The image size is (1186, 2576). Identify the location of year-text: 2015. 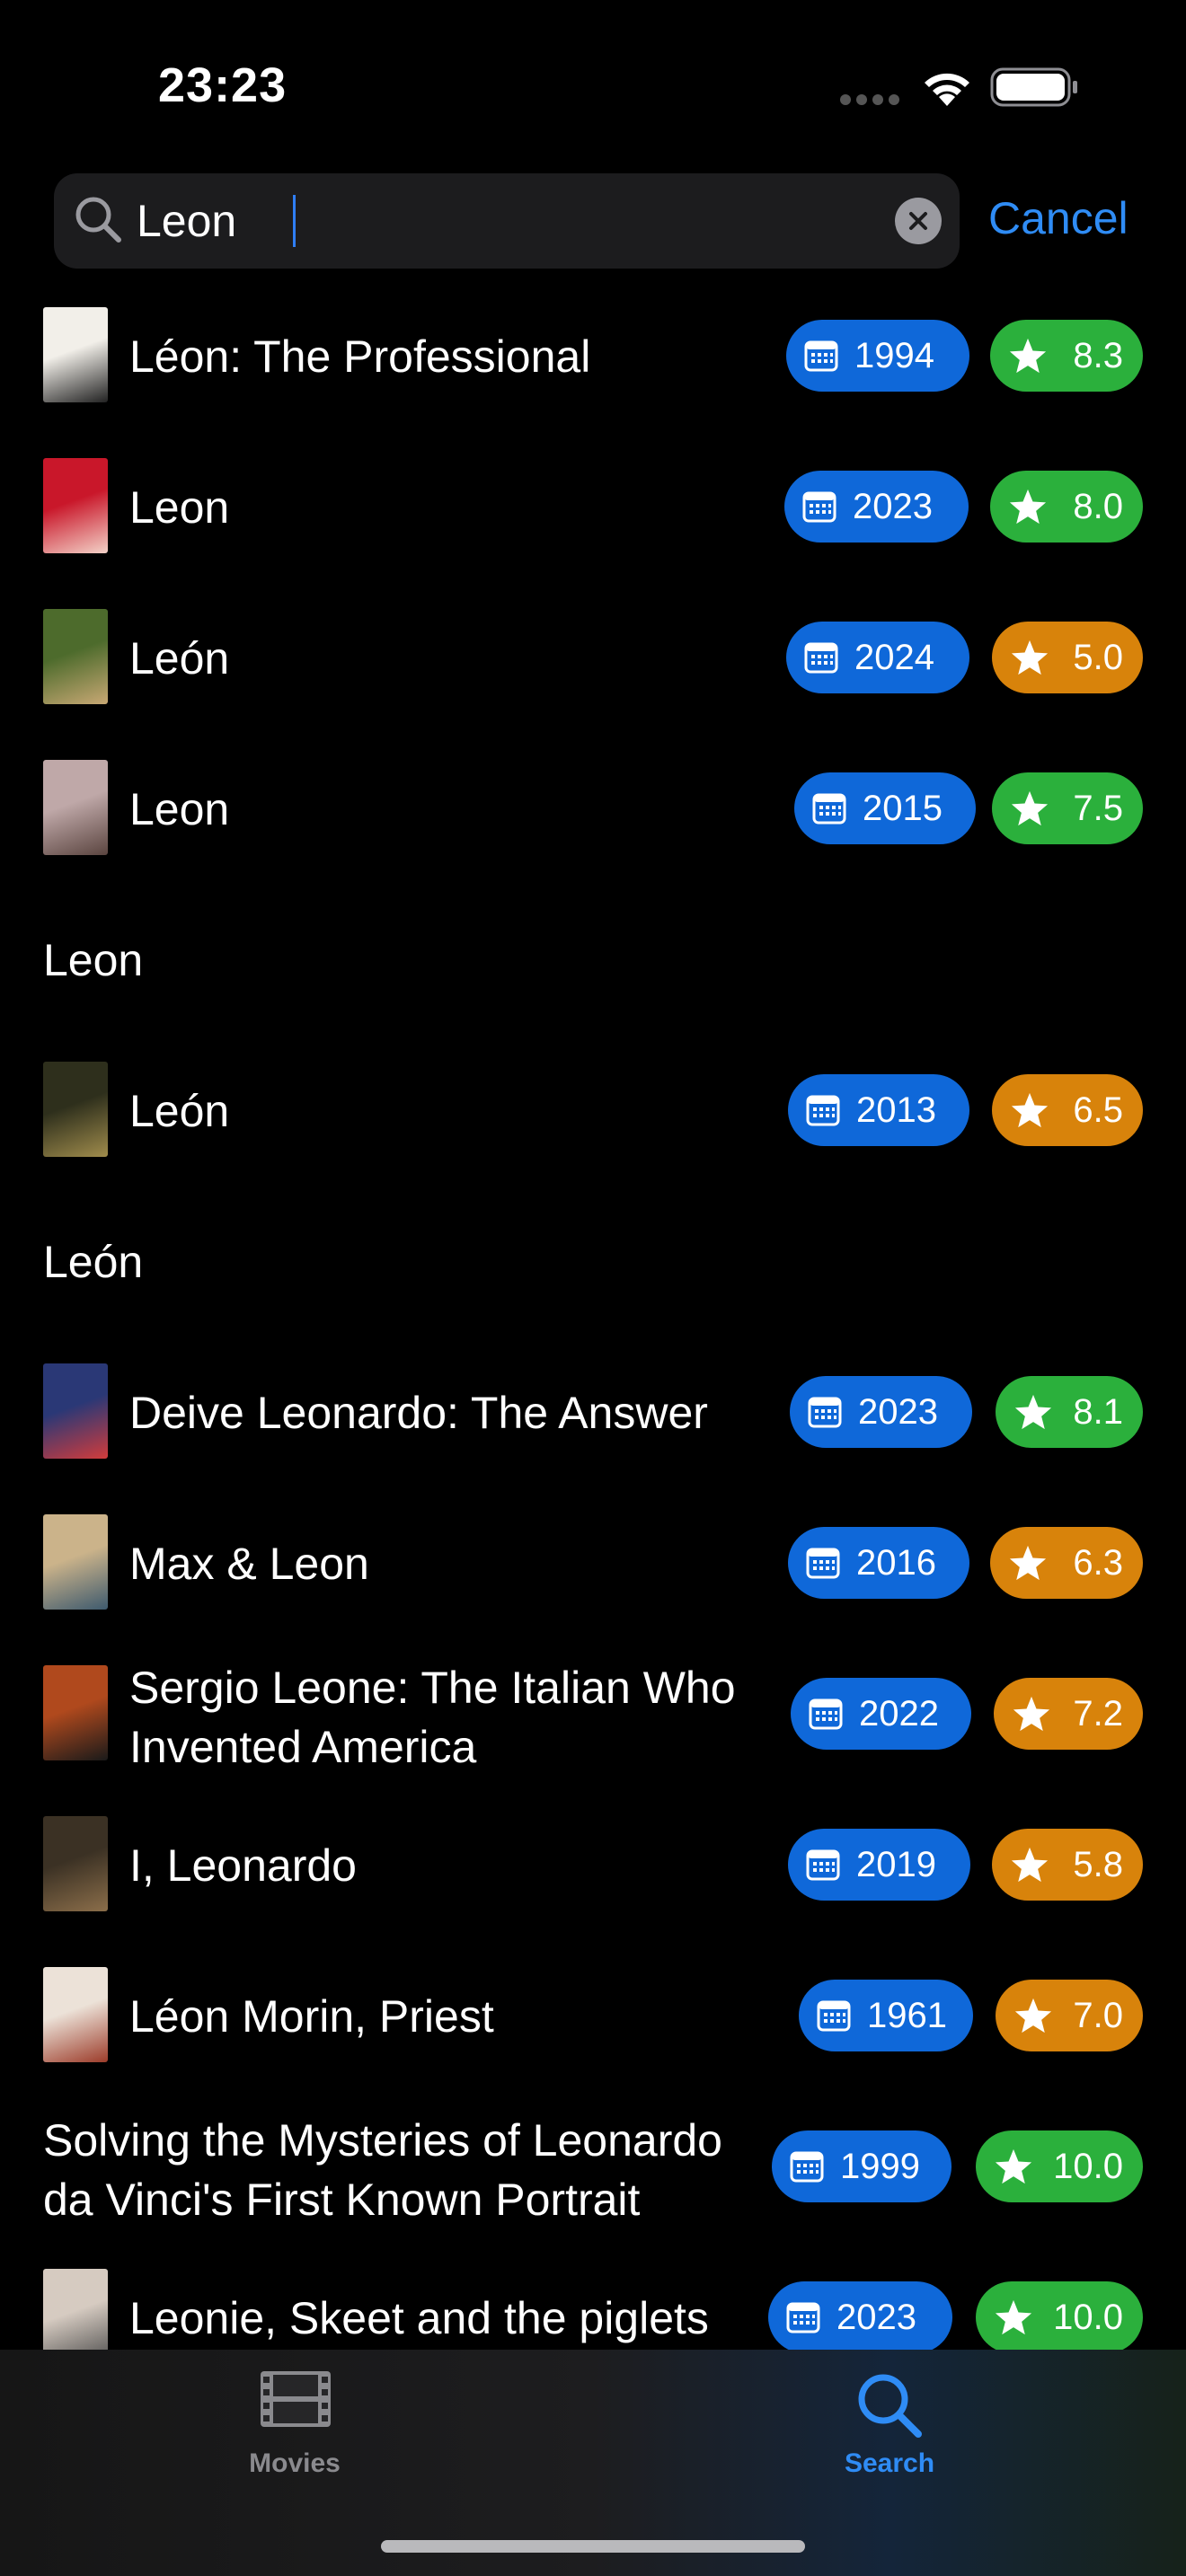
(903, 808).